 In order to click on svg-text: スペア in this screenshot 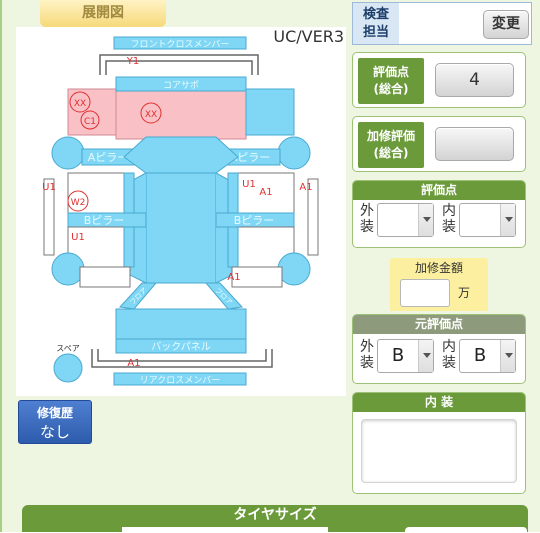, I will do `click(67, 348)`.